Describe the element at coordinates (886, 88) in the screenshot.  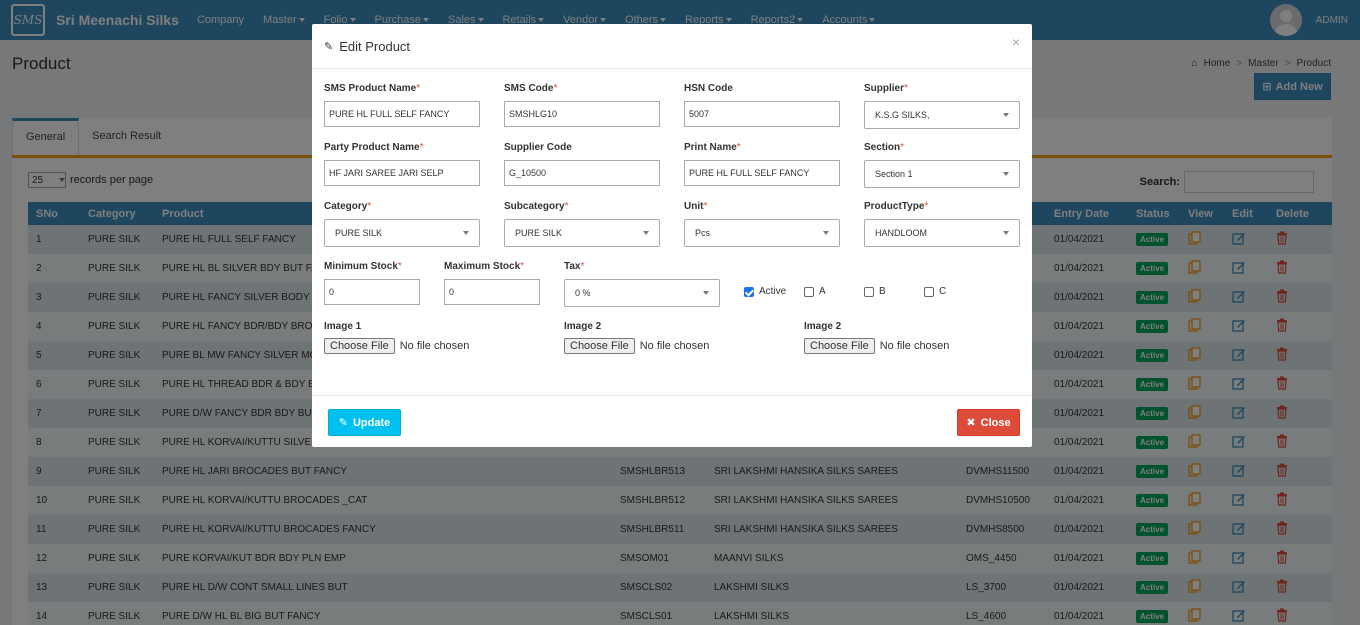
I see `supplier-label: Supplier*` at that location.